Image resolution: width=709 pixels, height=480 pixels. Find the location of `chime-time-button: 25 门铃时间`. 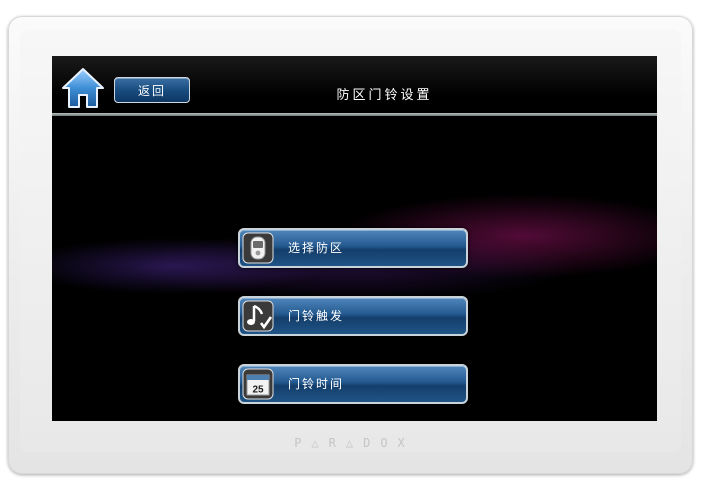

chime-time-button: 25 门铃时间 is located at coordinates (353, 384).